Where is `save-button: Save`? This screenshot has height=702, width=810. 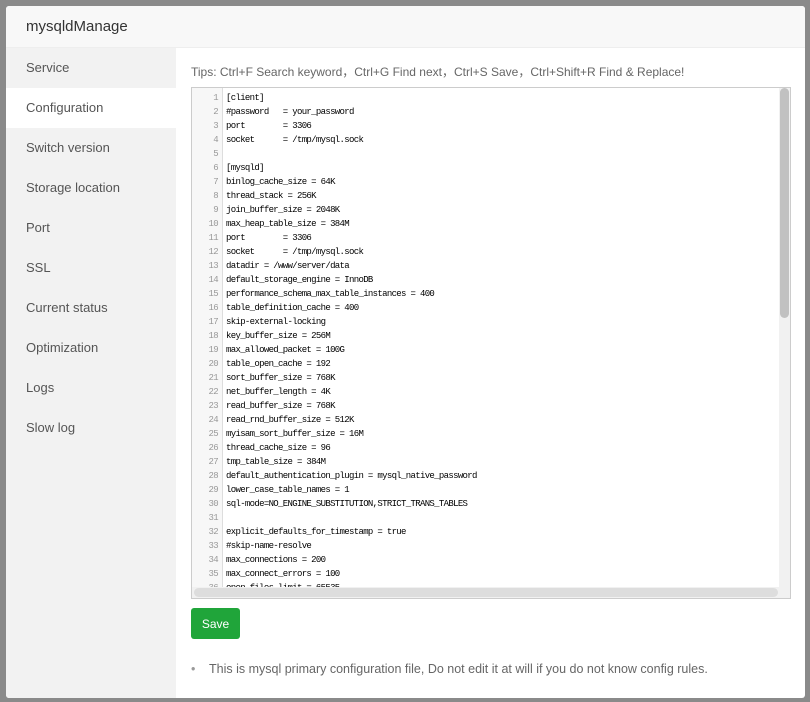
save-button: Save is located at coordinates (215, 623).